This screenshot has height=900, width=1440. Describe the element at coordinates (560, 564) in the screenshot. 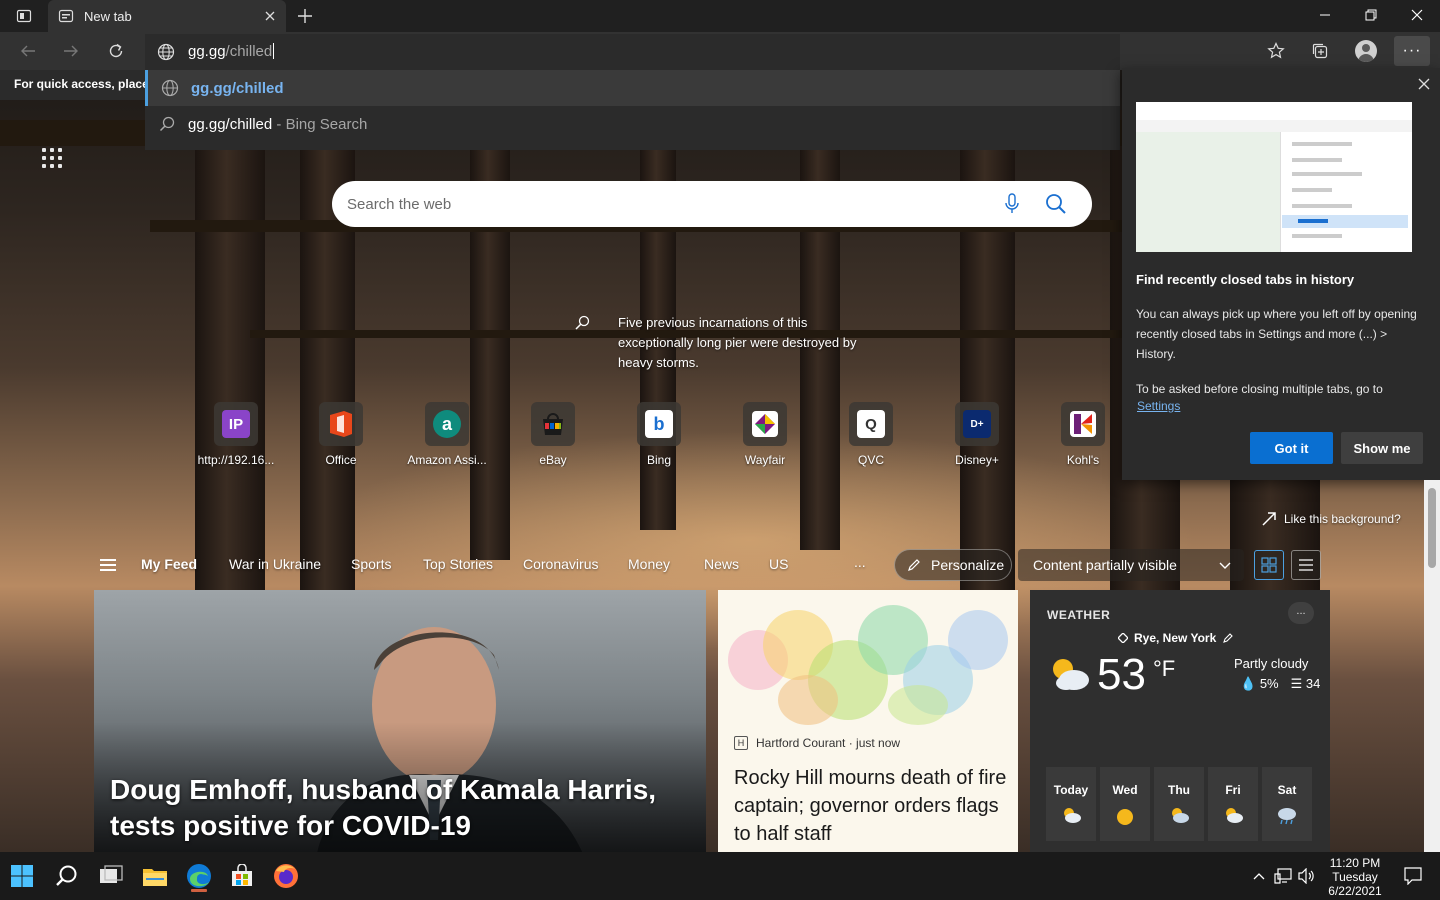

I see `feed-tab-coronavirus: Coronavirus` at that location.